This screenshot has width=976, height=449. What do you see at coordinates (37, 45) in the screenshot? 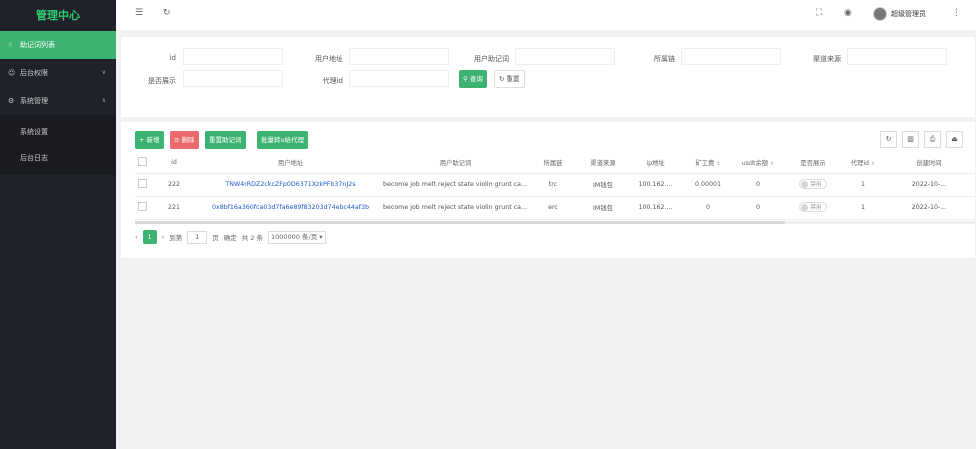
I see `sidebar-item-label: 助记词列表` at bounding box center [37, 45].